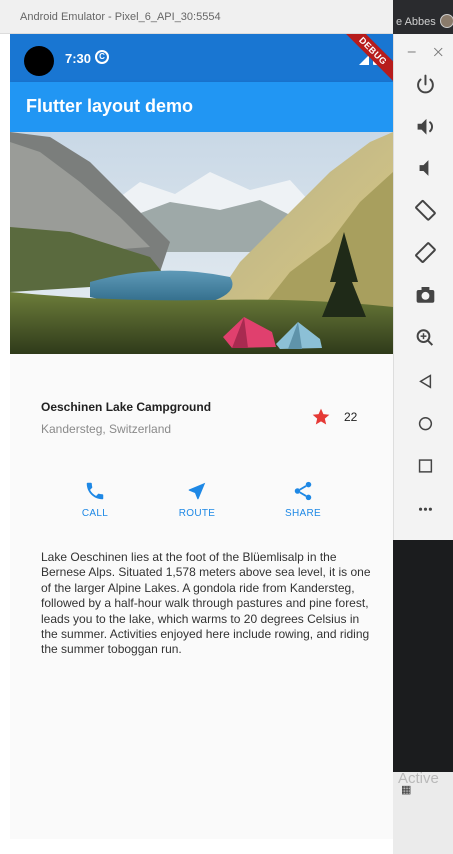 The height and width of the screenshot is (854, 453). I want to click on call-button: CALL, so click(95, 499).